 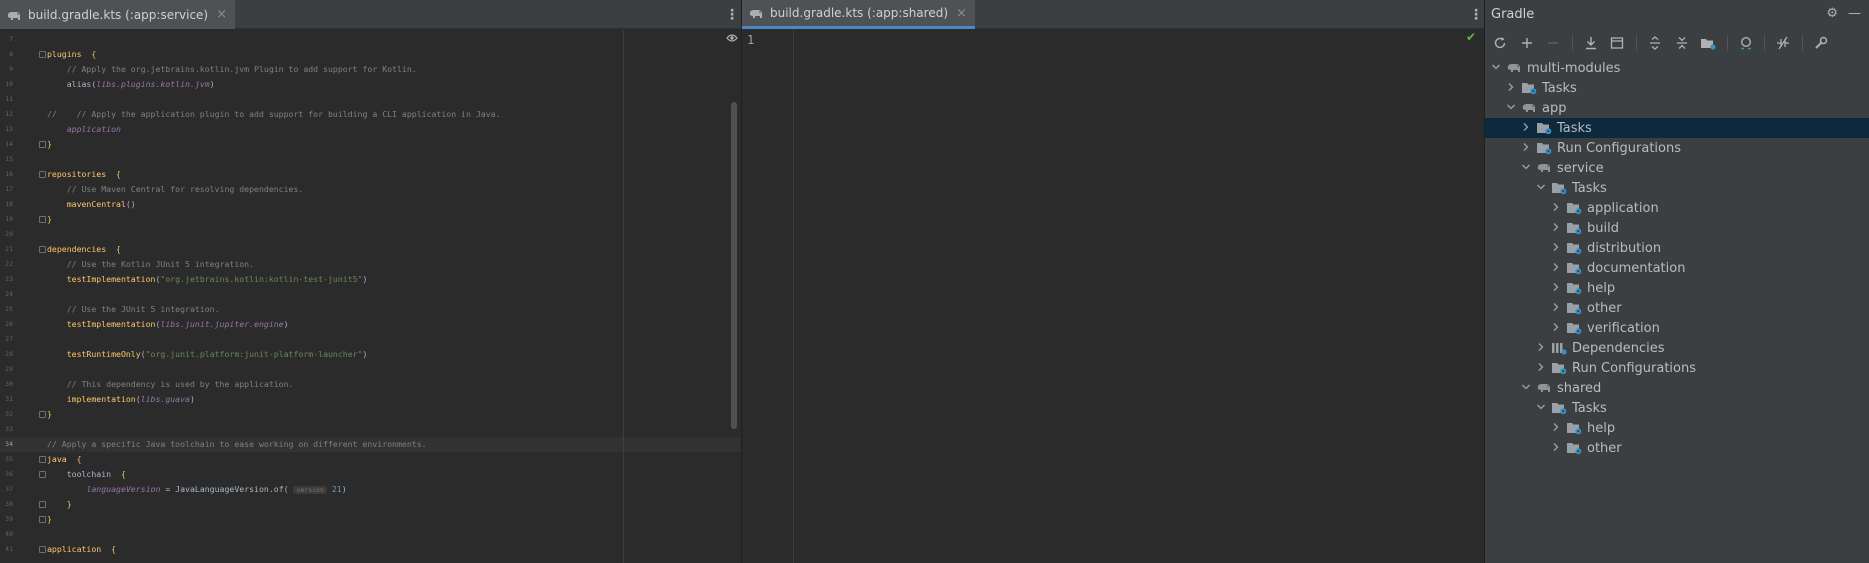 I want to click on code-line: 32}, so click(x=370, y=414).